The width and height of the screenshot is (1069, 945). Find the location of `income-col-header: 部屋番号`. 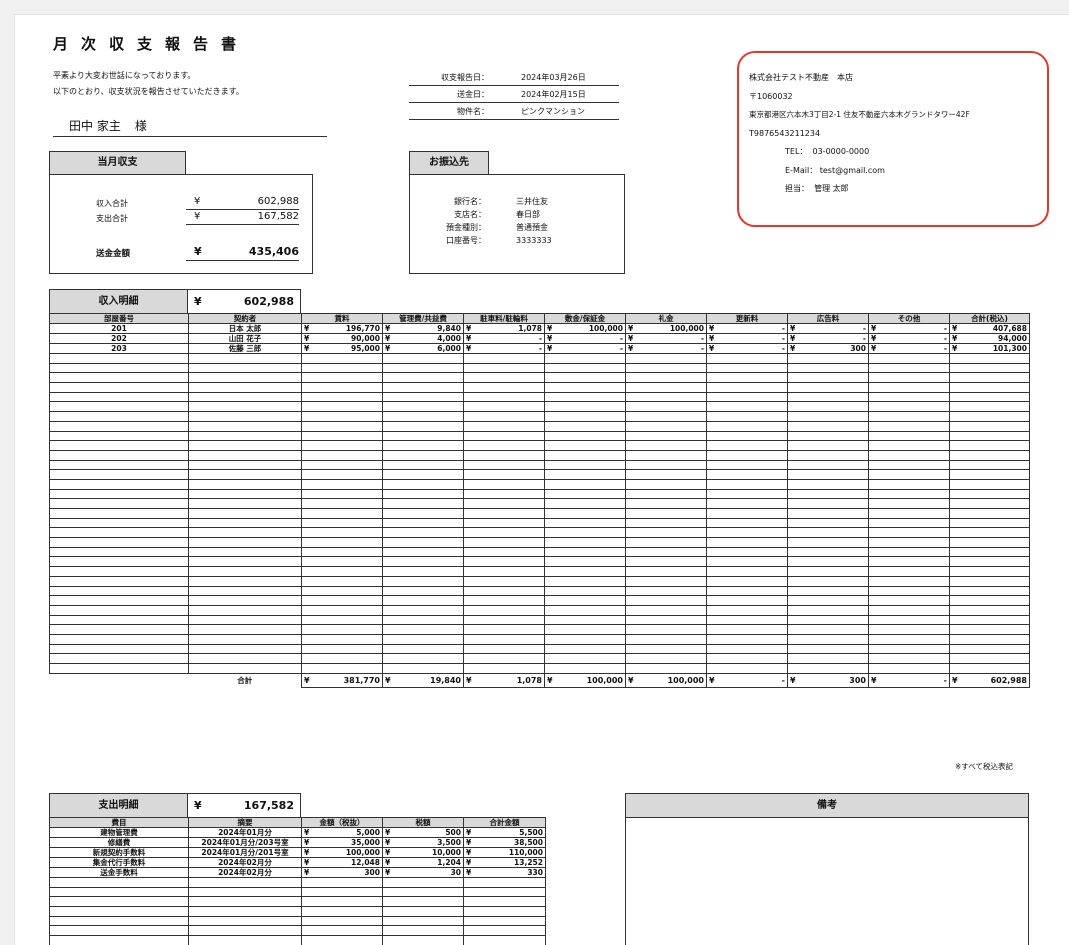

income-col-header: 部屋番号 is located at coordinates (119, 318).